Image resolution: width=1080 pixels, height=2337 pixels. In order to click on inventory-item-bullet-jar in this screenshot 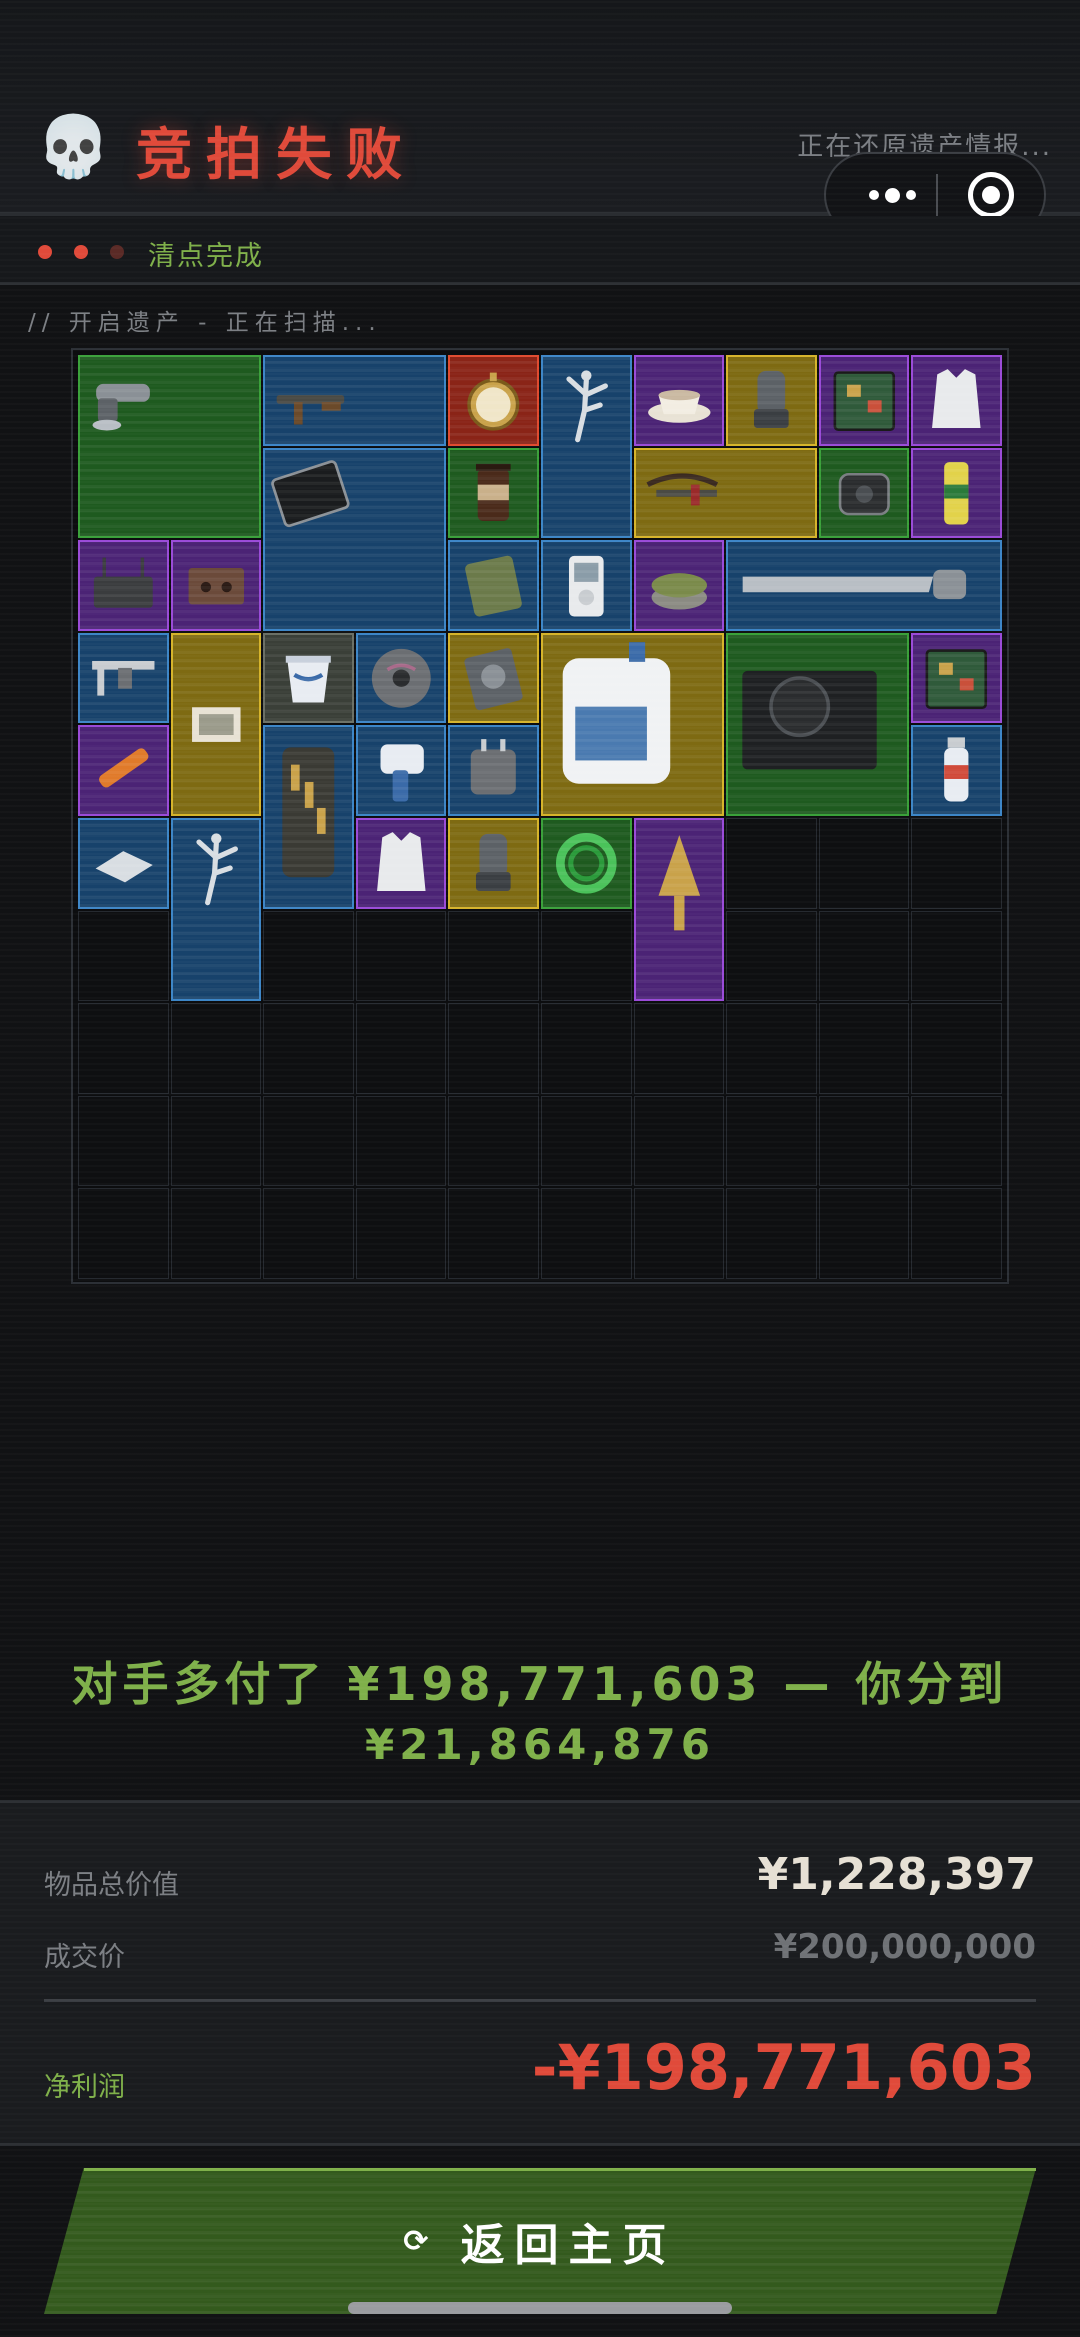, I will do `click(308, 817)`.